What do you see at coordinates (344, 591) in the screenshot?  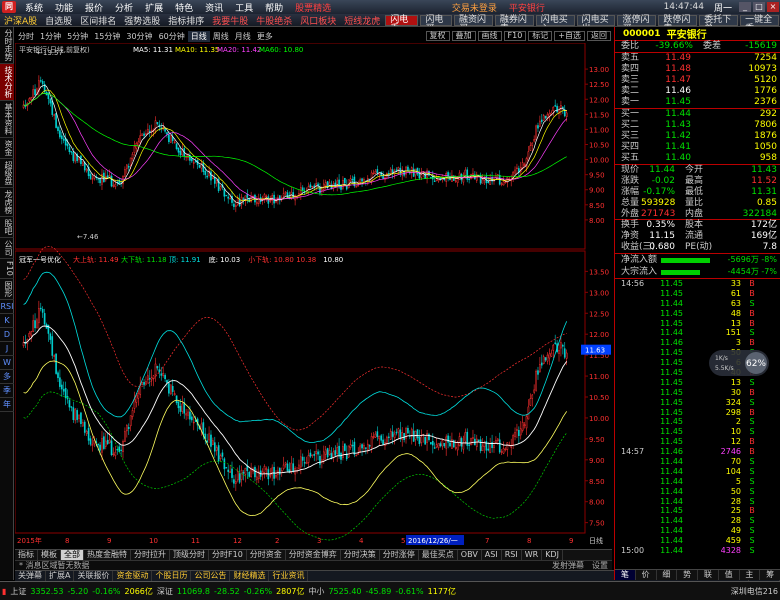 I see `zx-index: 7525.40` at bounding box center [344, 591].